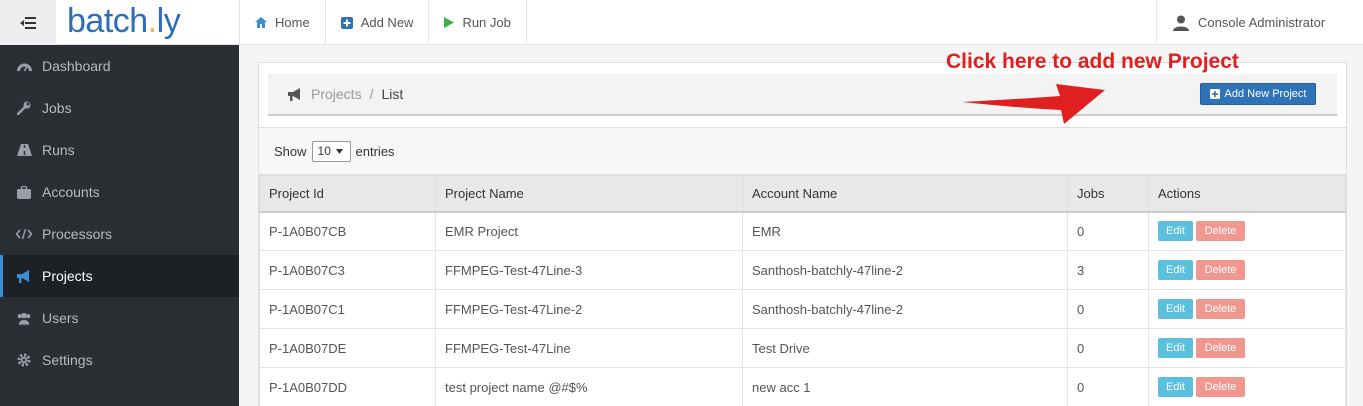  Describe the element at coordinates (375, 151) in the screenshot. I see `entries-label: entries` at that location.